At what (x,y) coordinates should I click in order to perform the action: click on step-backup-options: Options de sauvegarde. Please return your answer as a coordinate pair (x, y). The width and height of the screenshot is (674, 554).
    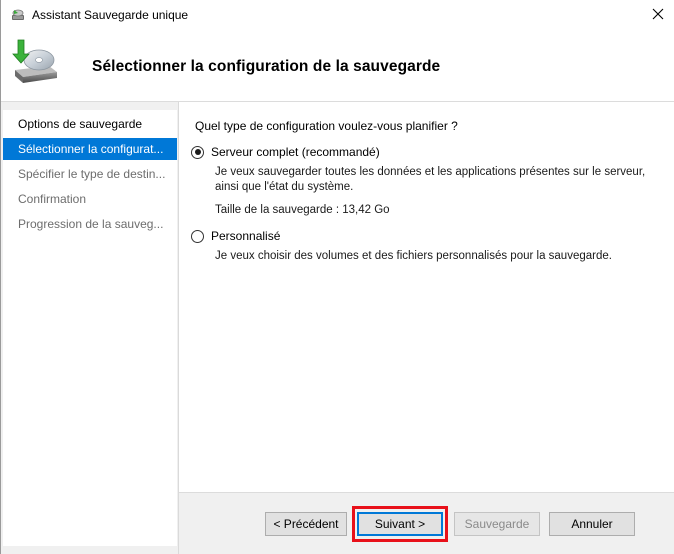
    Looking at the image, I should click on (90, 124).